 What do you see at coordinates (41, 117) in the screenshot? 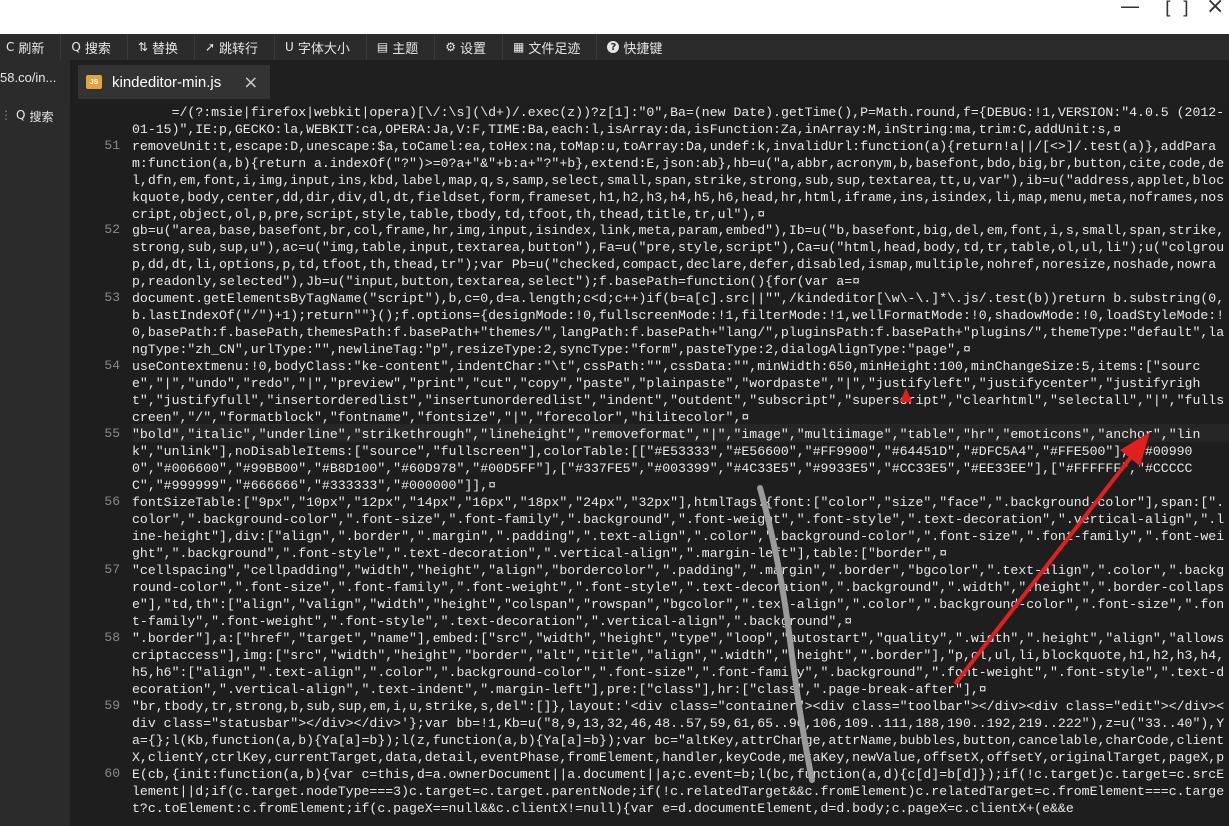
I see `left-search-label: 搜索` at bounding box center [41, 117].